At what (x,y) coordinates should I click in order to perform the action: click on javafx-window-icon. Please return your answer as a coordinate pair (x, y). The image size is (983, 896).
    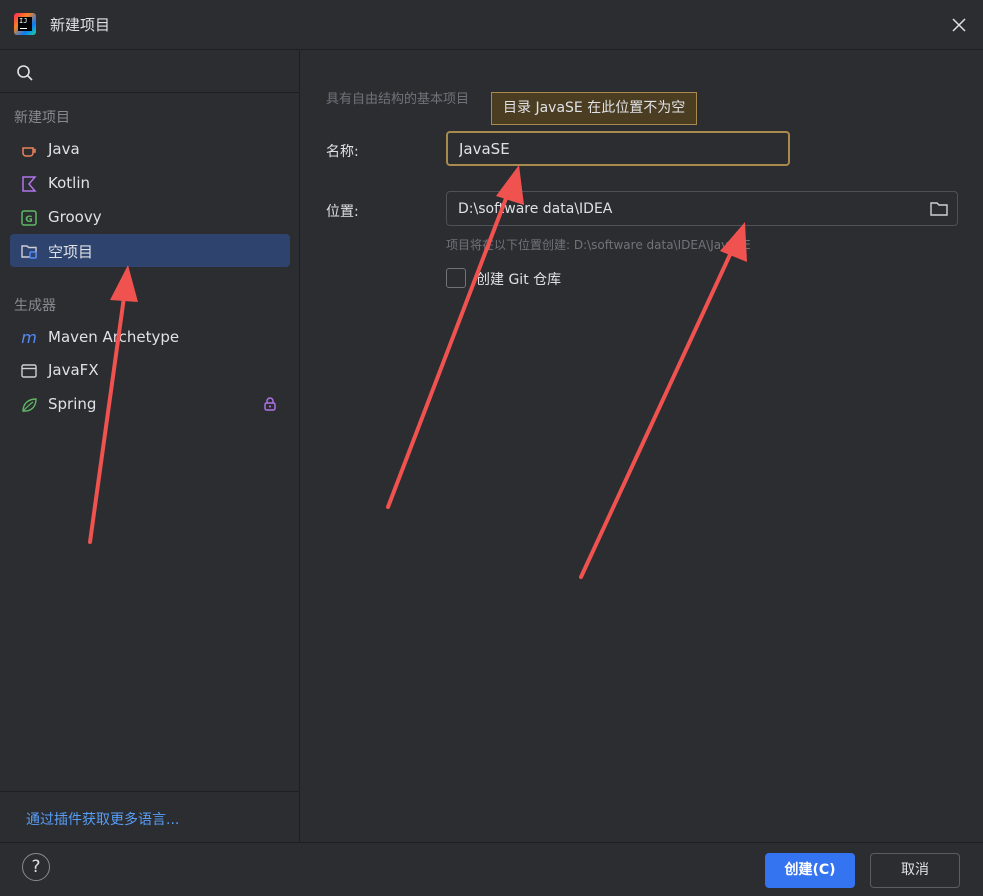
    Looking at the image, I should click on (29, 371).